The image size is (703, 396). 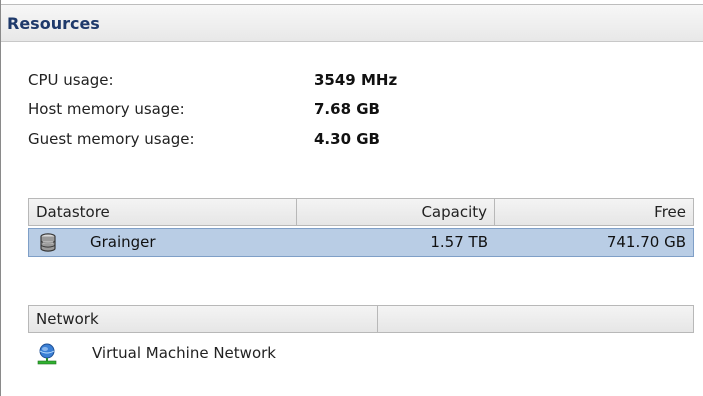 I want to click on database-icon, so click(x=48, y=242).